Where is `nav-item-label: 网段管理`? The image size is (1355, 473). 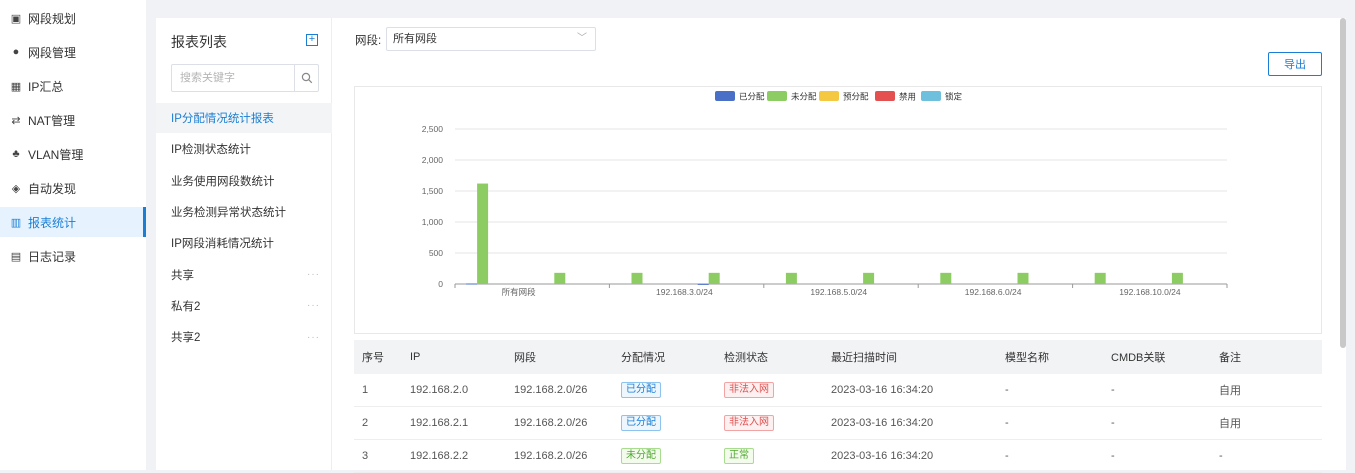 nav-item-label: 网段管理 is located at coordinates (52, 52).